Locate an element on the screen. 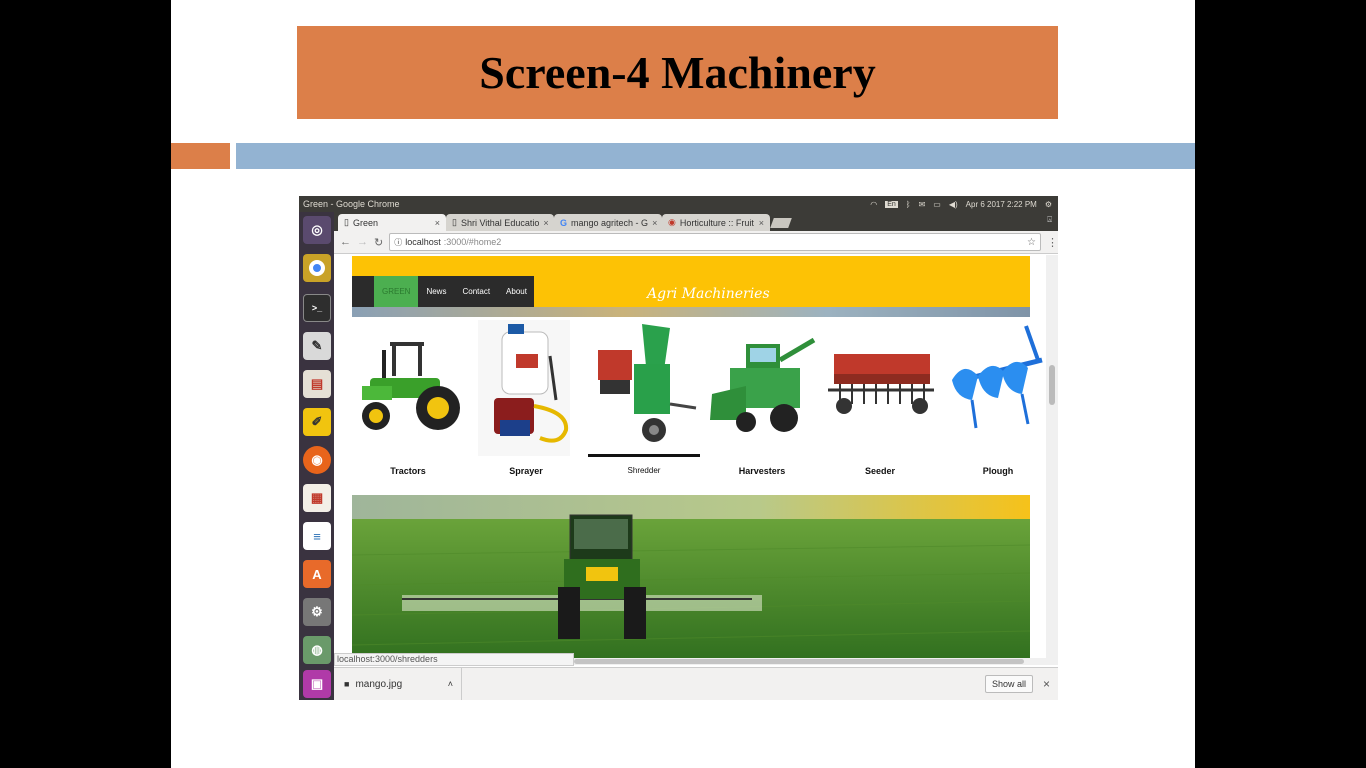 The height and width of the screenshot is (768, 1366). tab-mango-agritech: G mango agritech - G × is located at coordinates (608, 222).